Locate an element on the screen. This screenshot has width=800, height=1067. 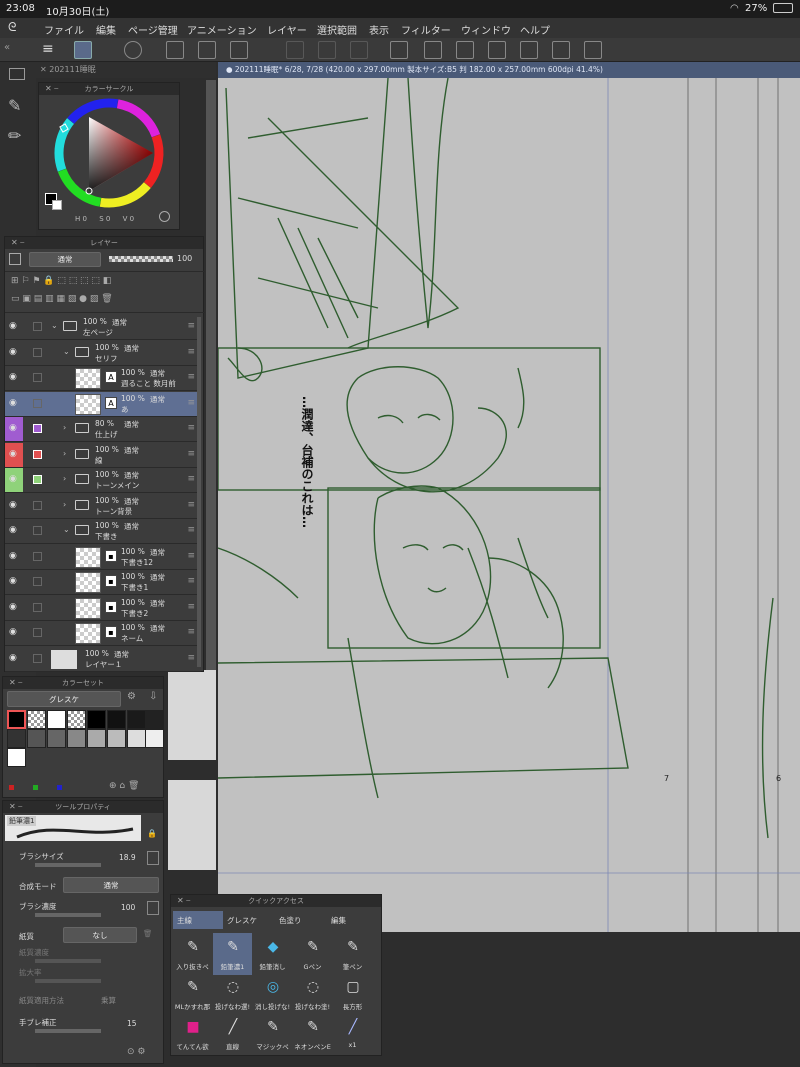
menu-view: 表示 is located at coordinates (379, 29).